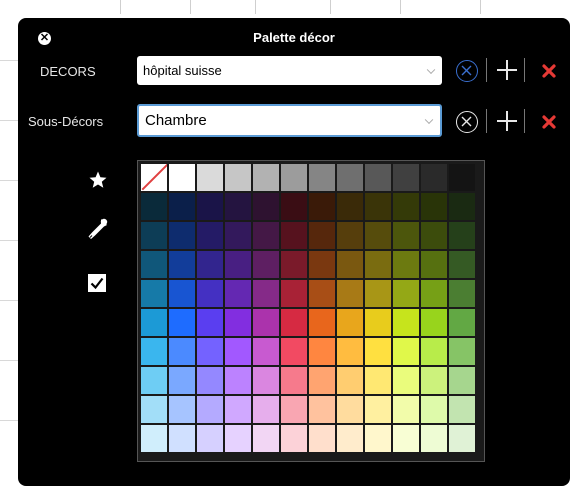 This screenshot has height=493, width=579. Describe the element at coordinates (507, 121) in the screenshot. I see `add-sous-decor-icon` at that location.